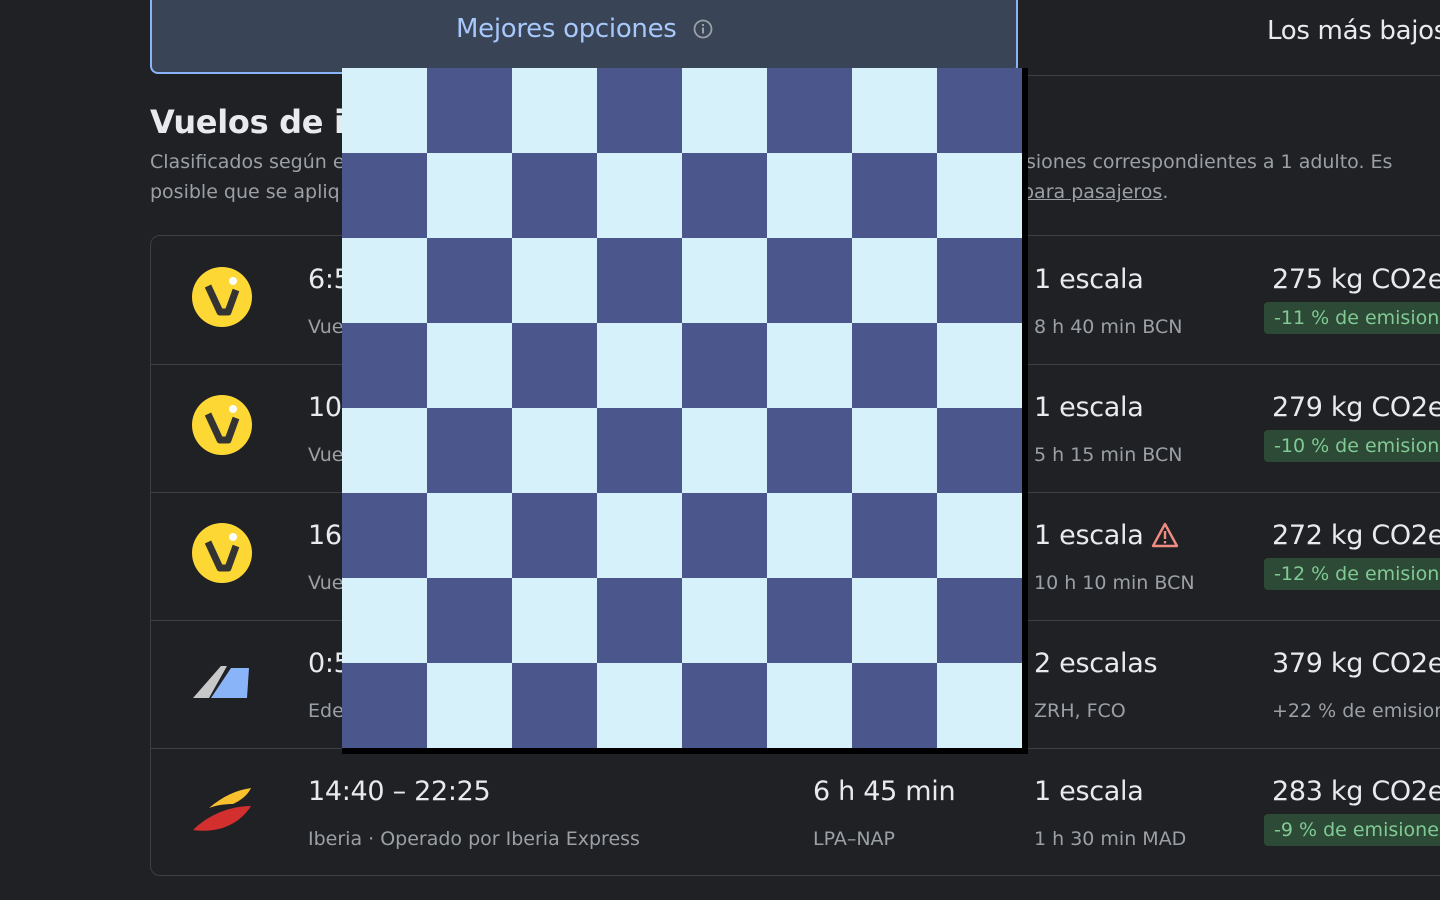  Describe the element at coordinates (854, 839) in the screenshot. I see `flight-route: LPA–NAP` at that location.